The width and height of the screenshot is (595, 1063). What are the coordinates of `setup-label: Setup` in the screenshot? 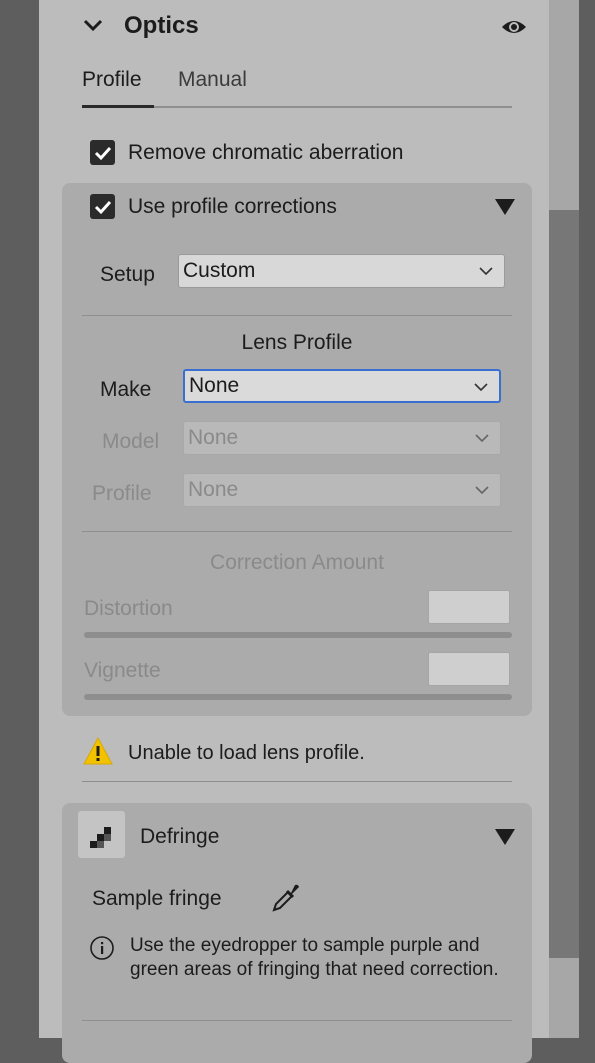 It's located at (127, 274).